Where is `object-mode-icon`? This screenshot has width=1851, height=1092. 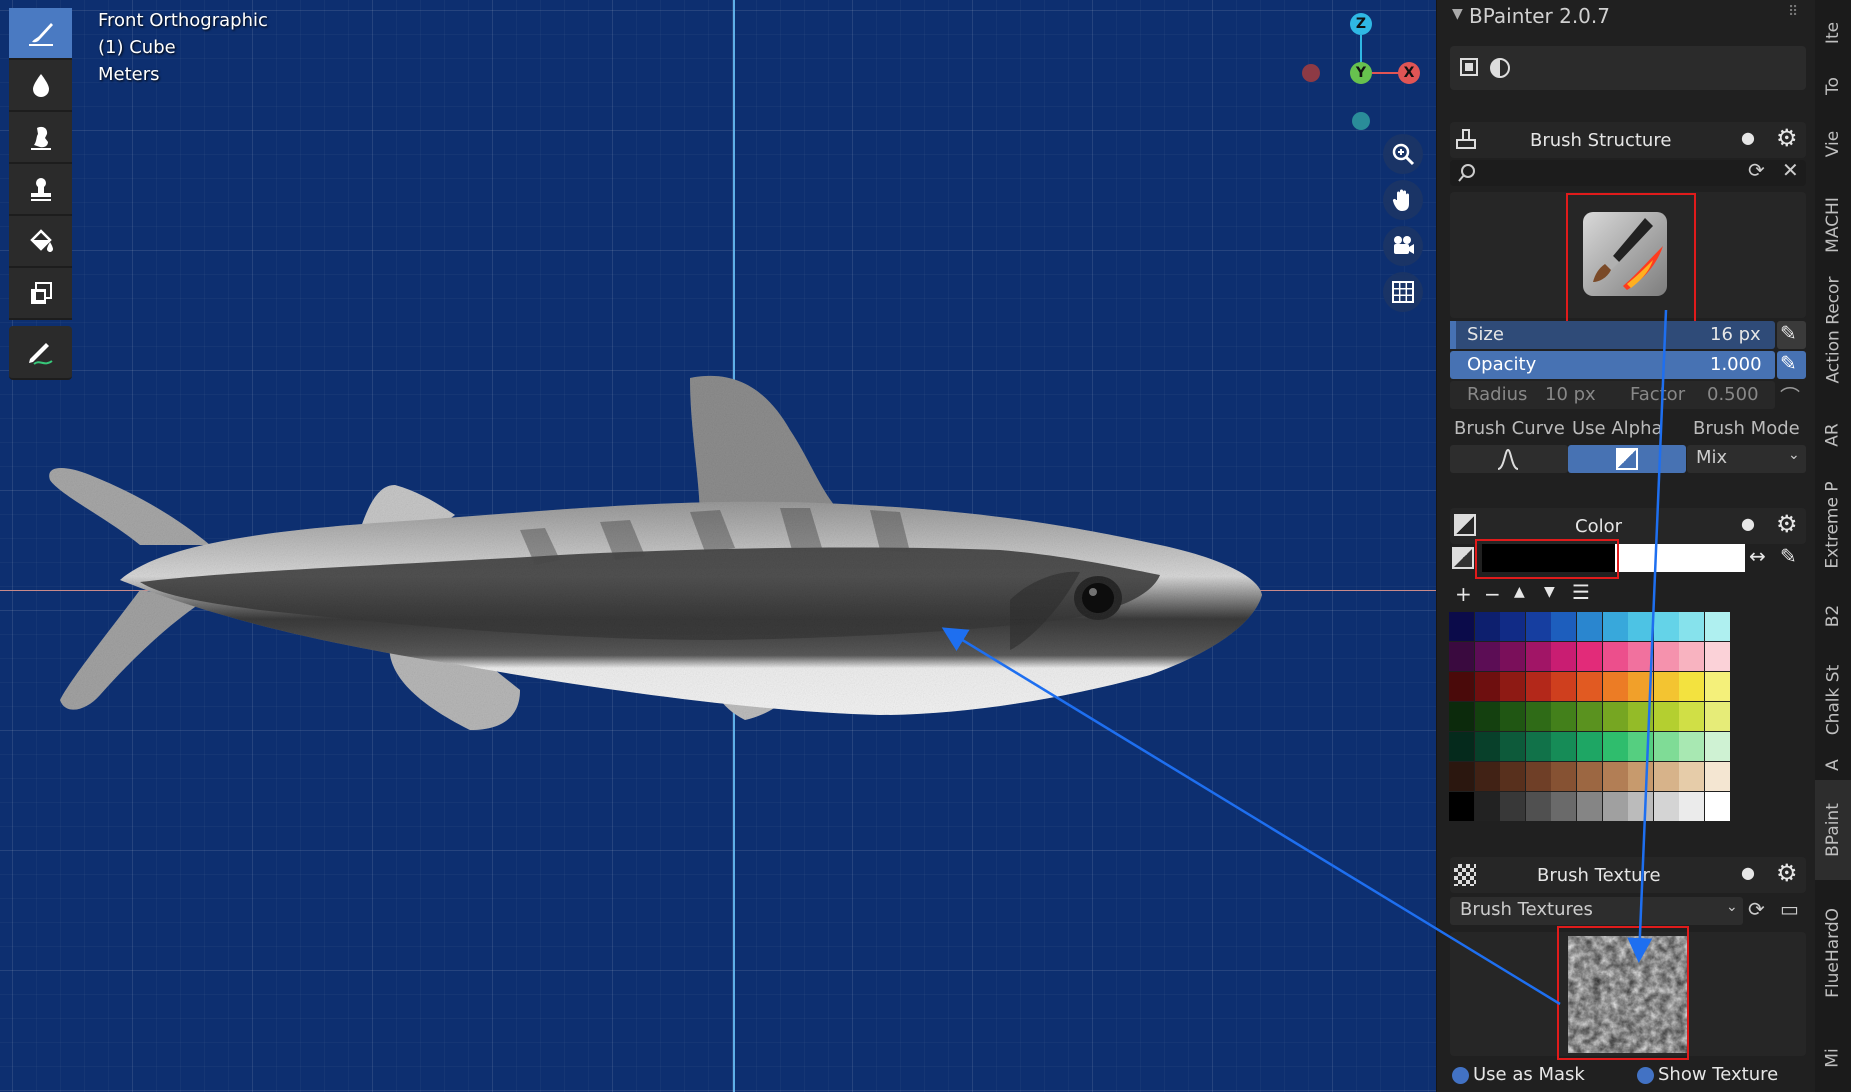 object-mode-icon is located at coordinates (1469, 67).